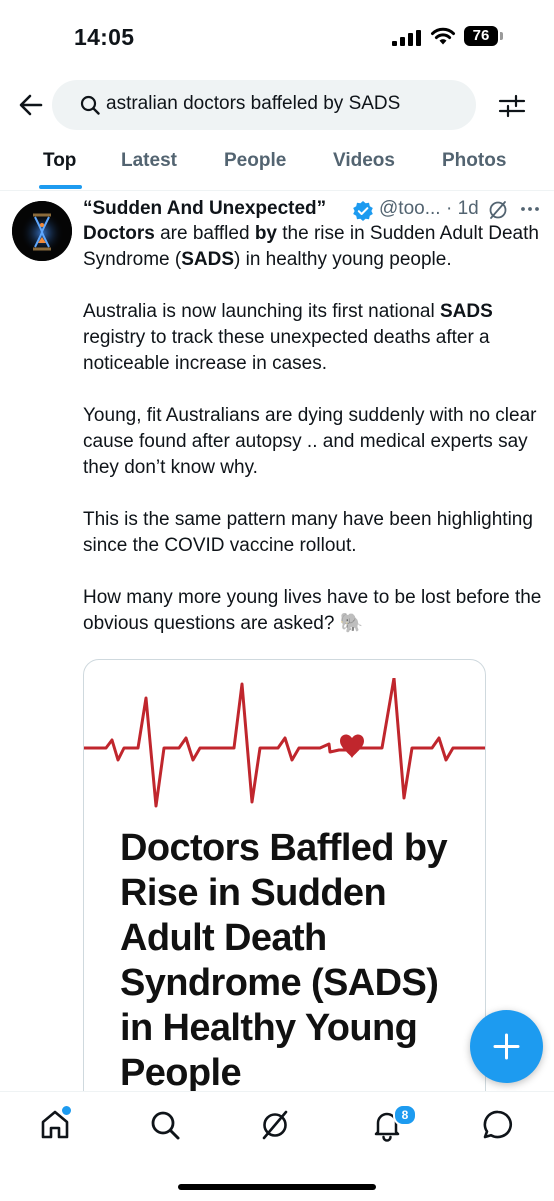 The height and width of the screenshot is (1201, 554). I want to click on battery-indicator: 76, so click(481, 36).